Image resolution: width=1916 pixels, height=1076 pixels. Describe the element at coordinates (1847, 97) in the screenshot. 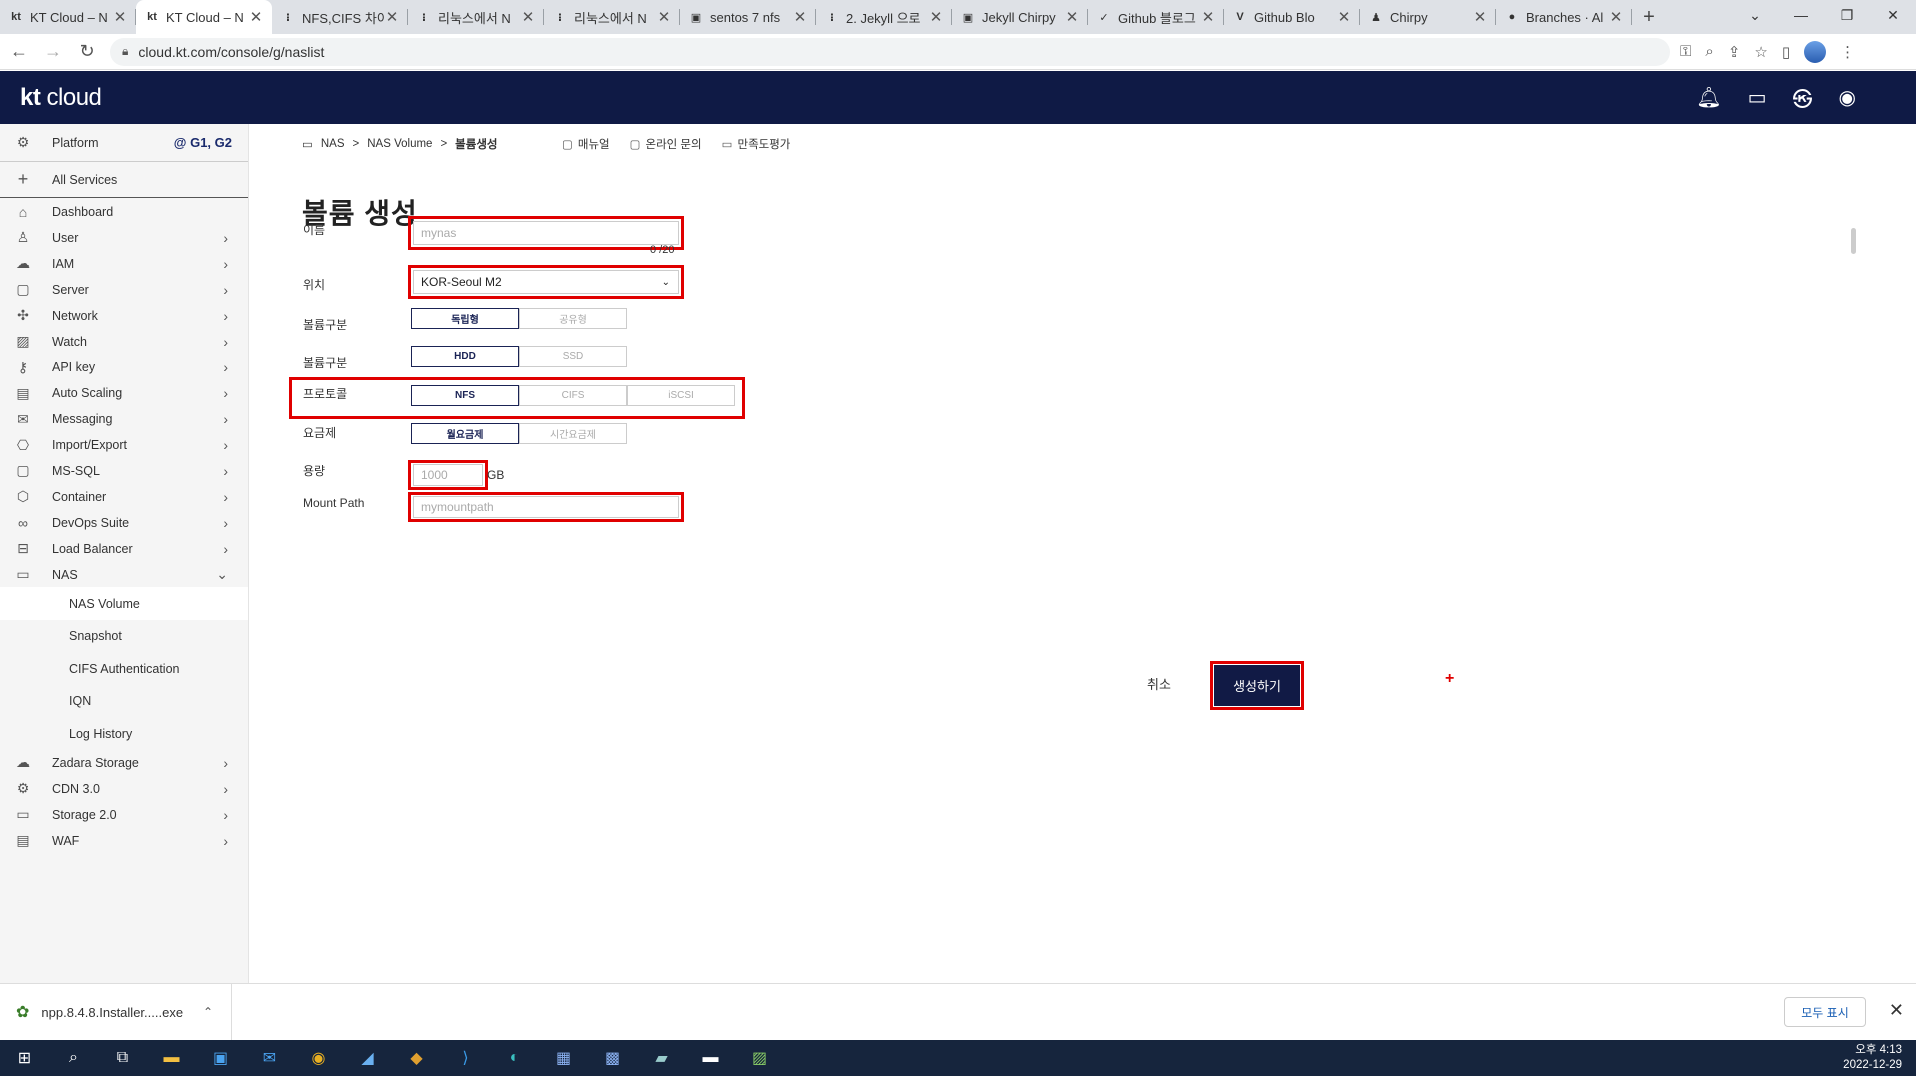

I see `account-icon: ◉` at that location.